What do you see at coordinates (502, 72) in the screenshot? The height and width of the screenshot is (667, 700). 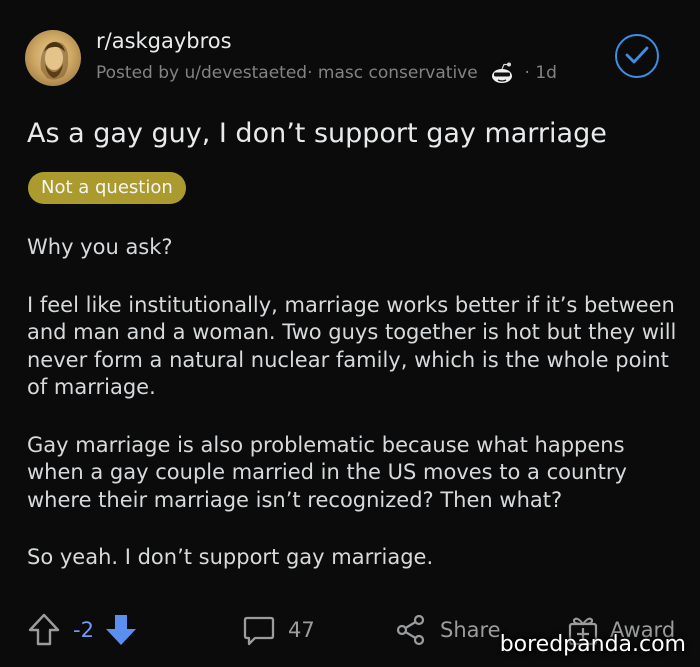 I see `snoo-sunglasses-icon` at bounding box center [502, 72].